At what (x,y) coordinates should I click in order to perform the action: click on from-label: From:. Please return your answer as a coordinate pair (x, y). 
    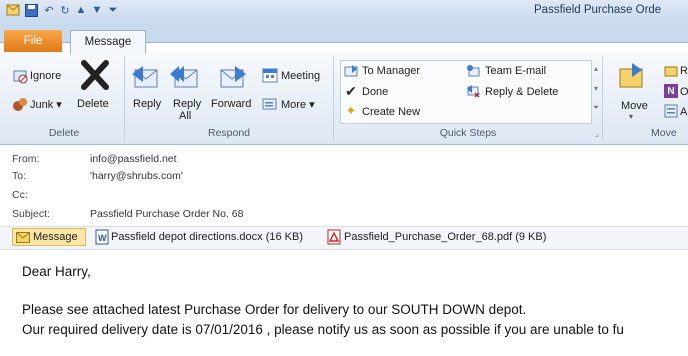
    Looking at the image, I should click on (26, 159).